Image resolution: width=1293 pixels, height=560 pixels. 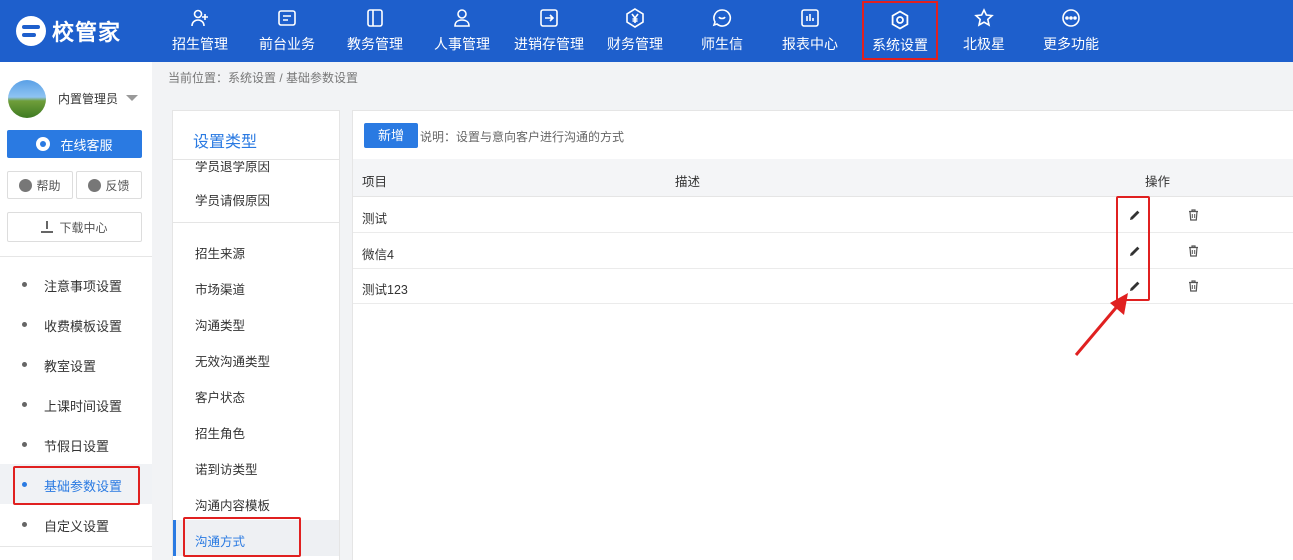 I want to click on help-label: 帮助, so click(x=48, y=185).